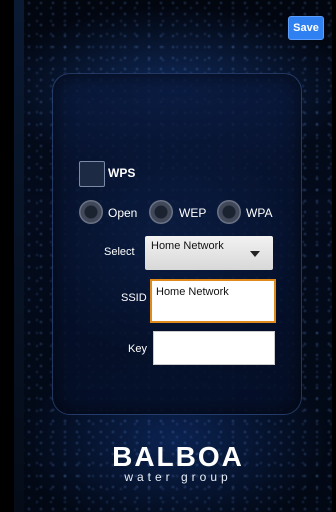 This screenshot has width=336, height=512. Describe the element at coordinates (122, 173) in the screenshot. I see `wps-label: WPS` at that location.